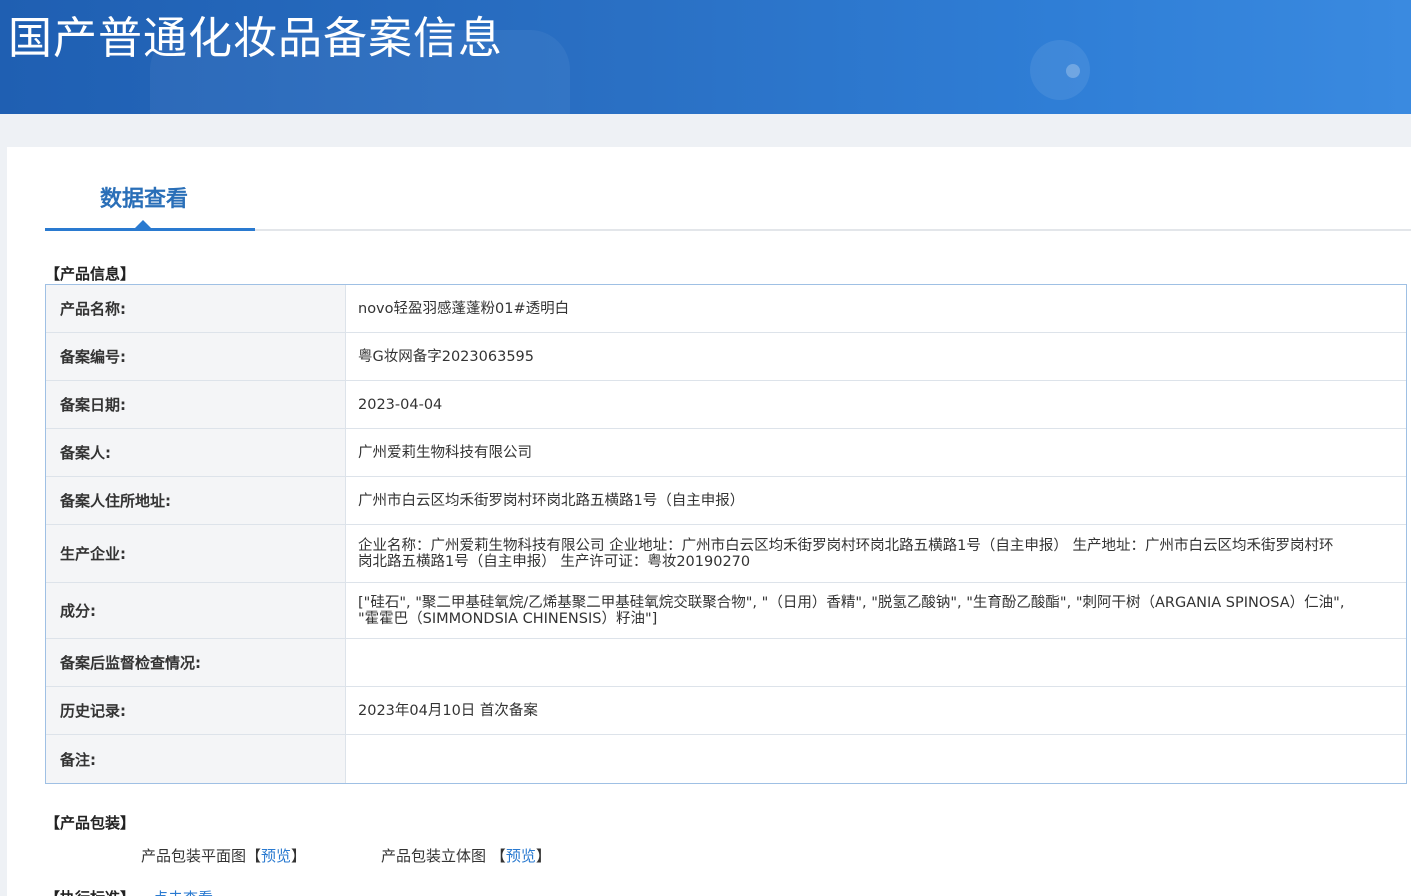  Describe the element at coordinates (400, 404) in the screenshot. I see `row-value: 2023-04-04` at that location.